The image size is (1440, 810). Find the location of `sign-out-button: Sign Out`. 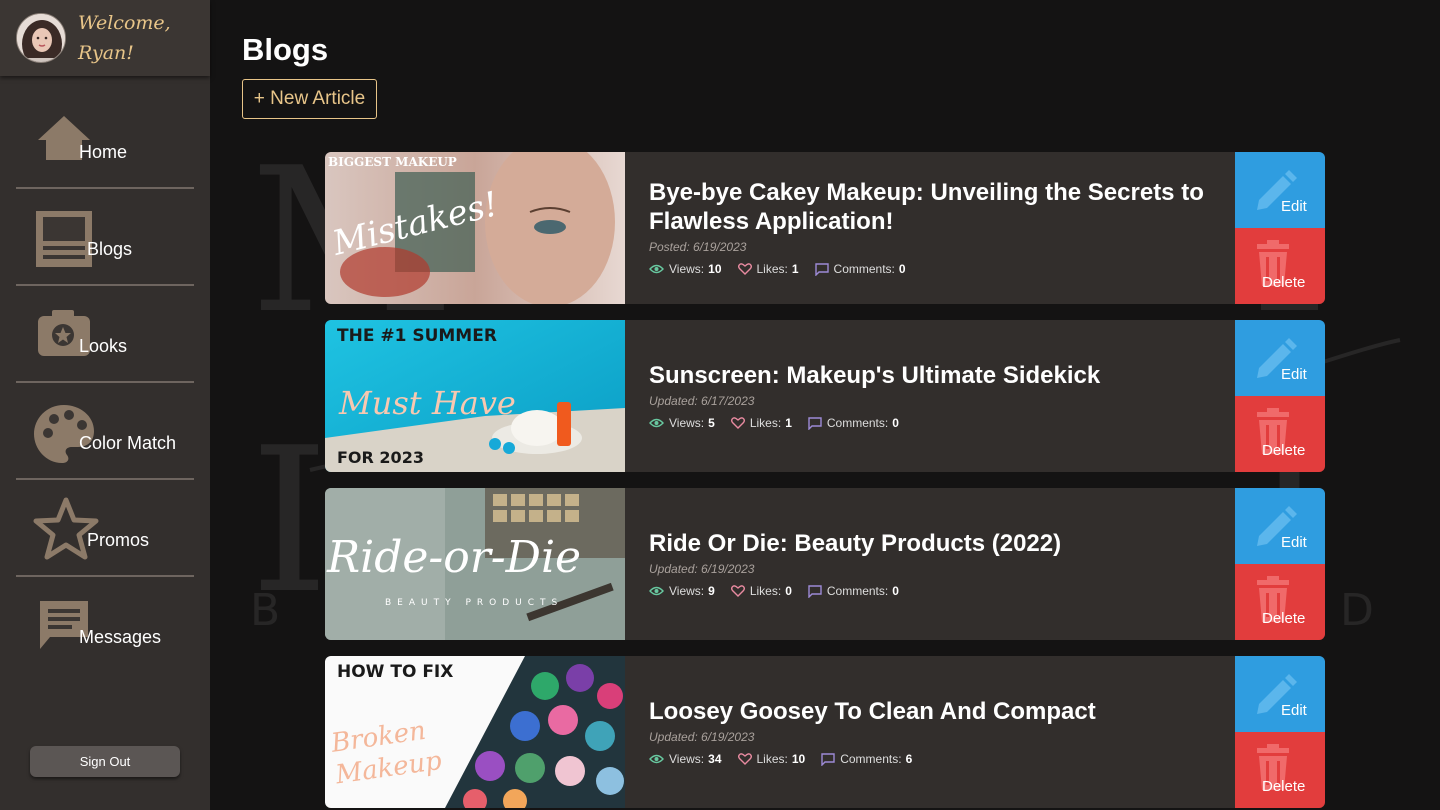

sign-out-button: Sign Out is located at coordinates (105, 761).